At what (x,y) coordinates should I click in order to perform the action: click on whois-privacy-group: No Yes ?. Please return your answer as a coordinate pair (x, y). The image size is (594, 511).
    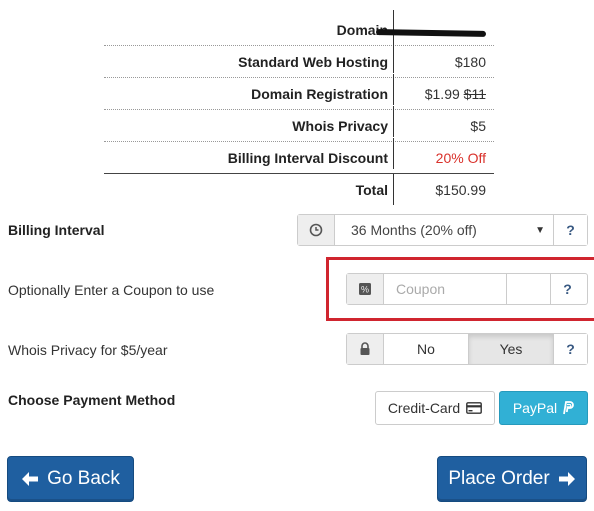
    Looking at the image, I should click on (467, 349).